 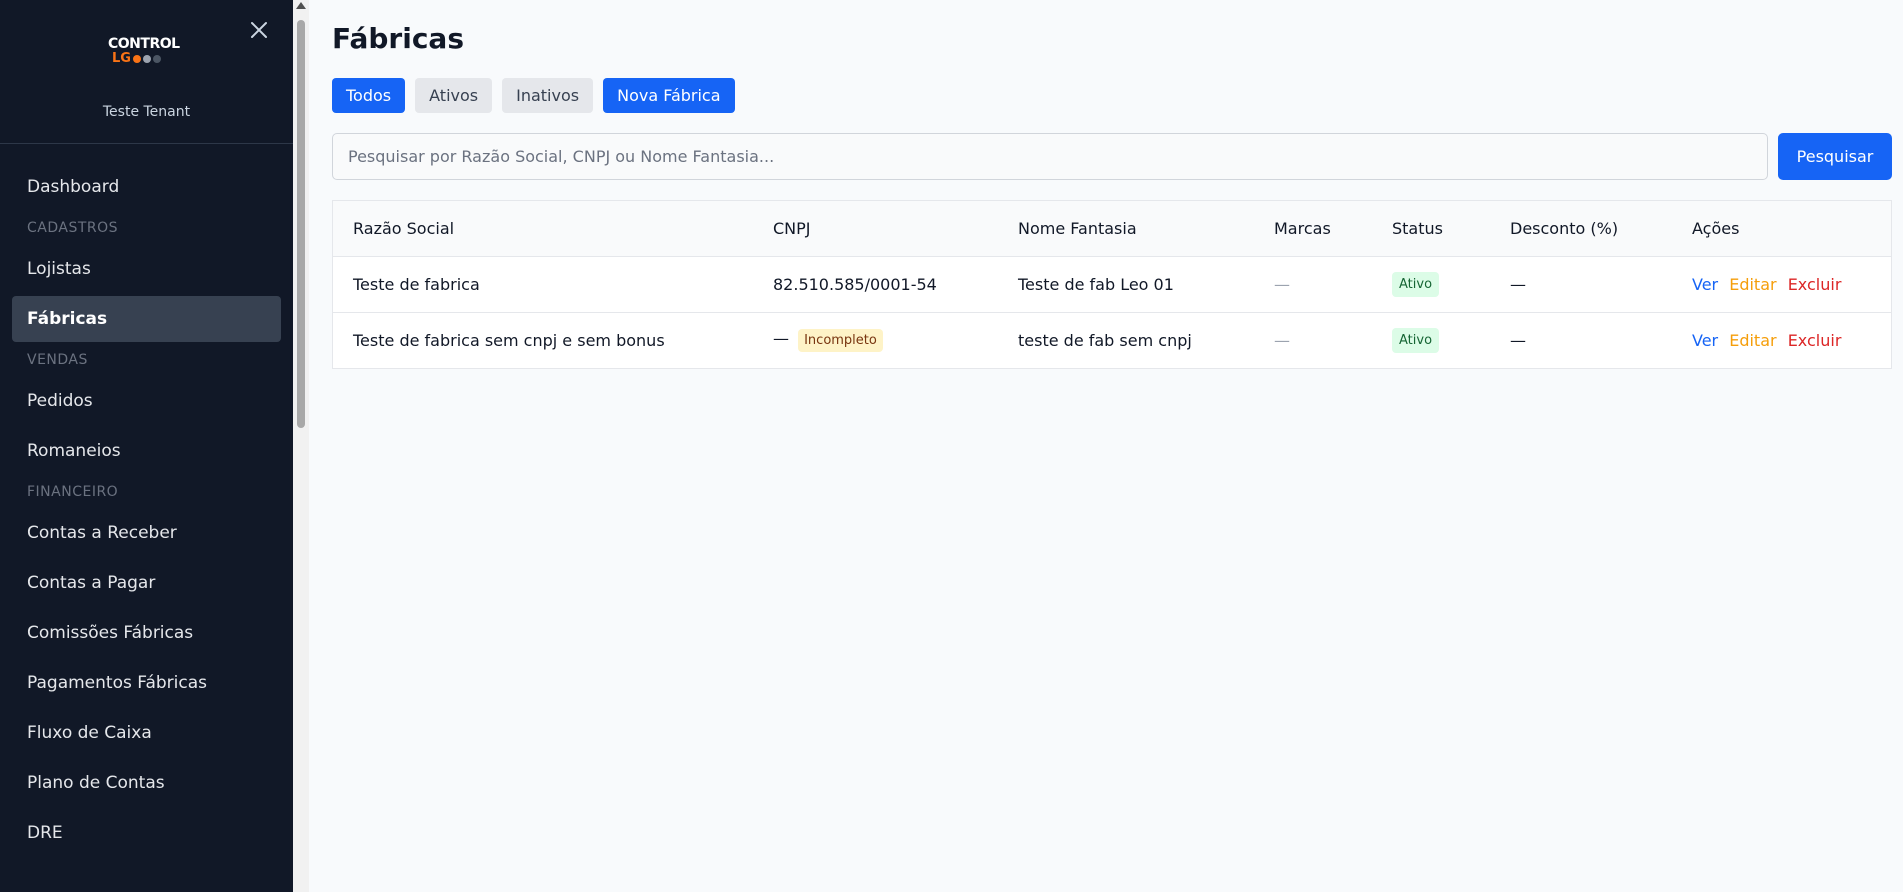 What do you see at coordinates (144, 44) in the screenshot?
I see `logo-text-top: CONTROL` at bounding box center [144, 44].